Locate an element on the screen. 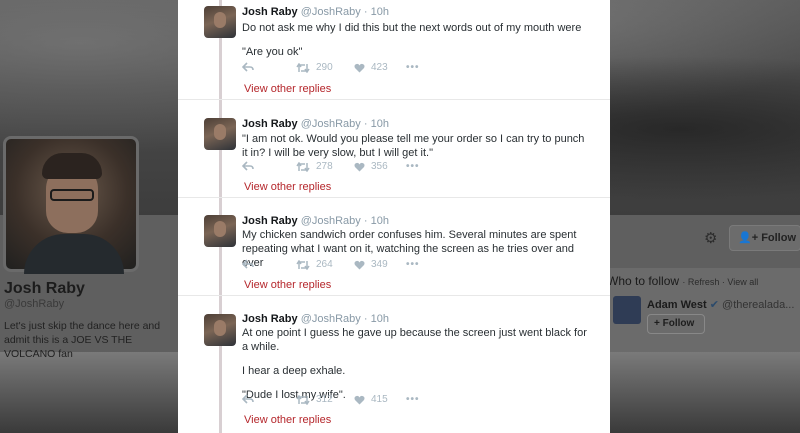 The height and width of the screenshot is (433, 800). view-all-link: View all is located at coordinates (742, 282).